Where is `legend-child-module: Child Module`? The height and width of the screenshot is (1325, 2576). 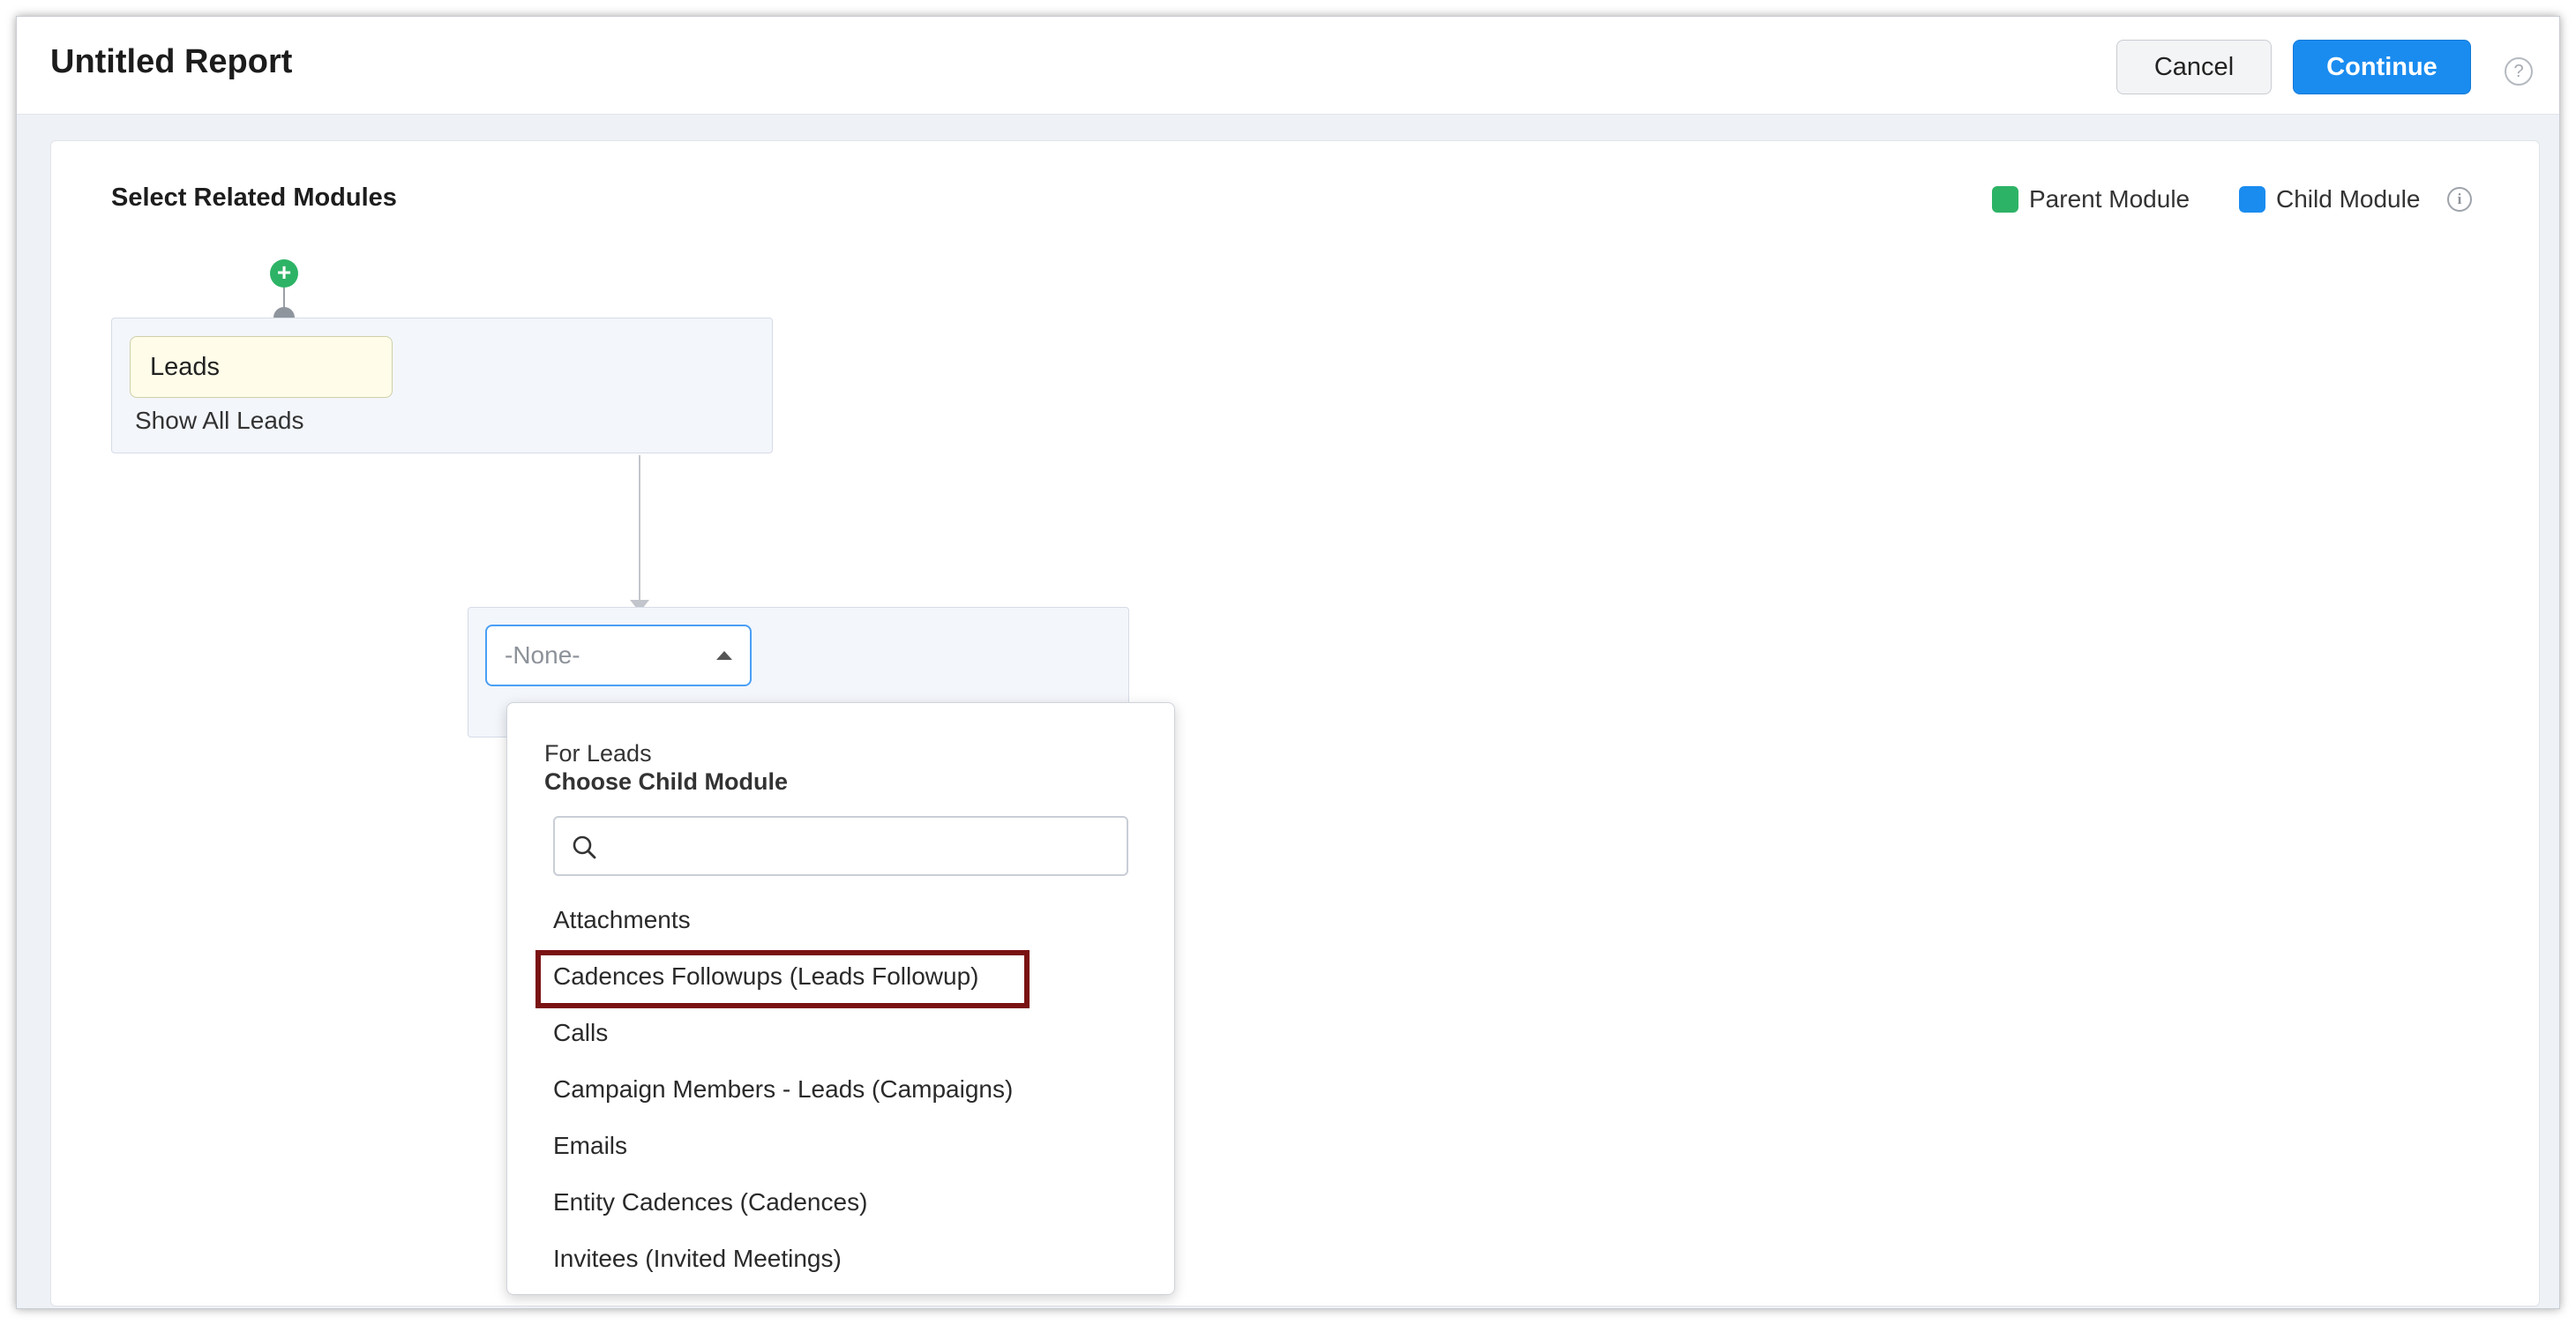
legend-child-module: Child Module is located at coordinates (2330, 199).